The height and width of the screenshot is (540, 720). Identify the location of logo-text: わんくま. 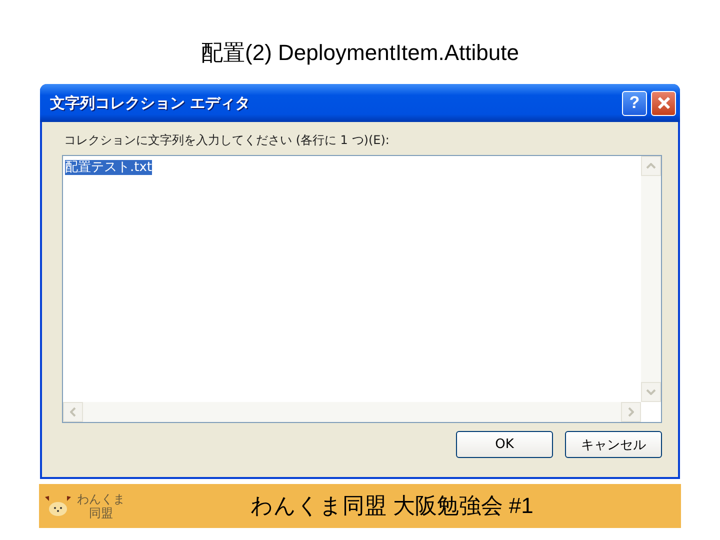
(101, 499).